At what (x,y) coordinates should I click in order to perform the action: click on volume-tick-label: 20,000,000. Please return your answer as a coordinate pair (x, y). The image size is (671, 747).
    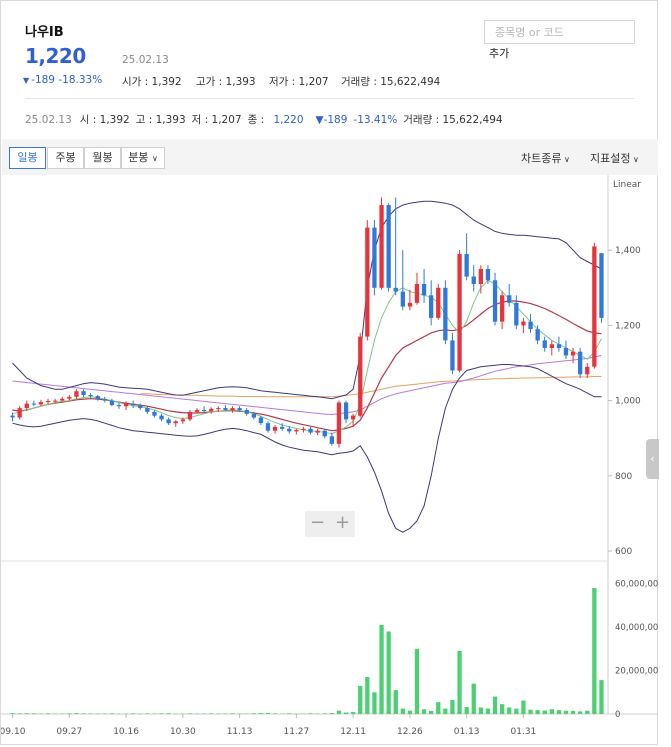
    Looking at the image, I should click on (636, 672).